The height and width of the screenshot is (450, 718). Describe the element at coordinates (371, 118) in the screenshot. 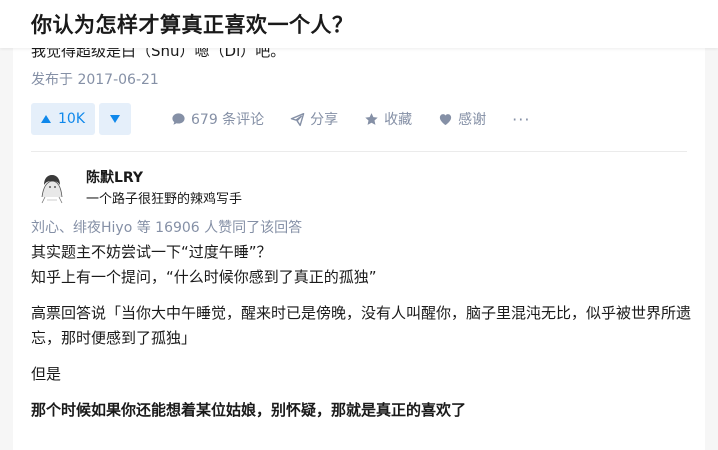

I see `star-icon` at that location.